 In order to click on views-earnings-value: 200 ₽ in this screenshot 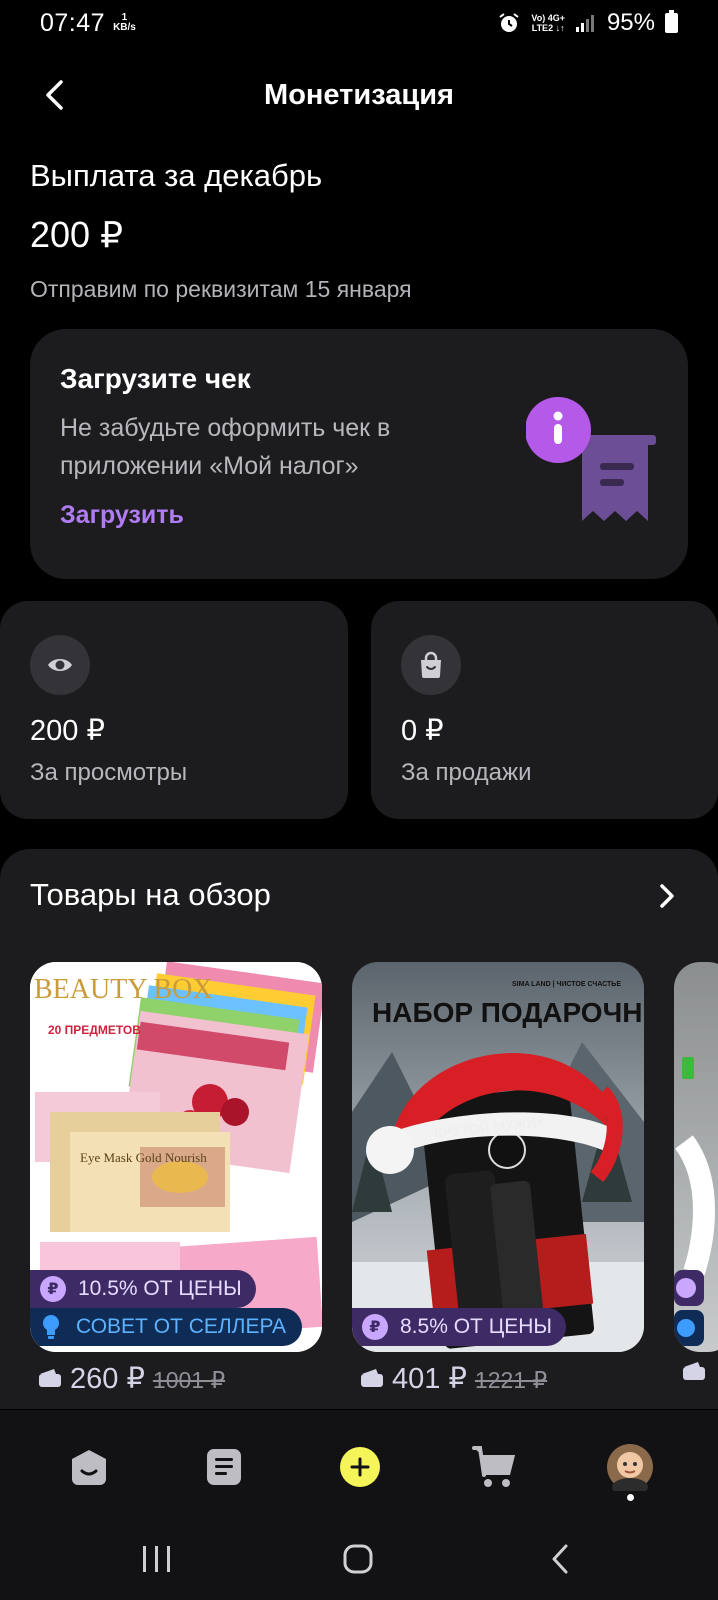, I will do `click(67, 731)`.